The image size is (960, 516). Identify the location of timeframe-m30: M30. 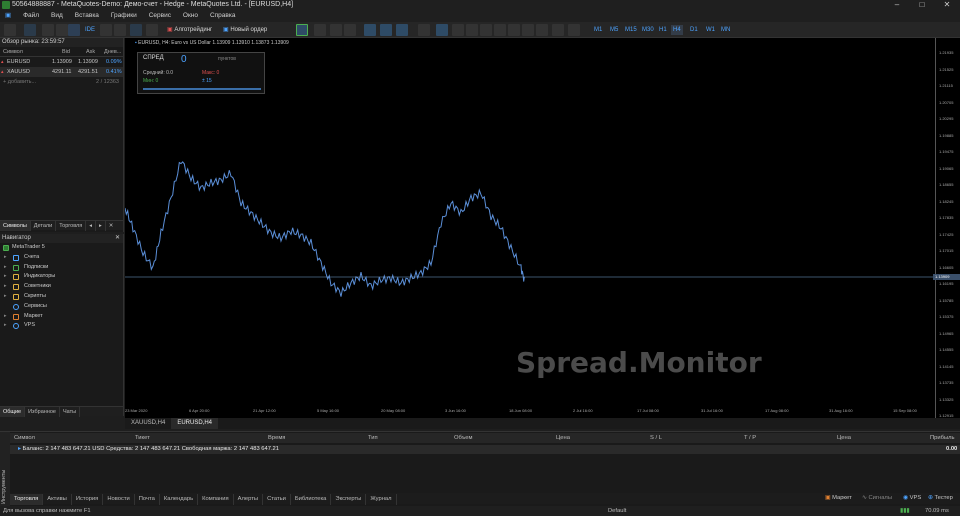
(648, 30).